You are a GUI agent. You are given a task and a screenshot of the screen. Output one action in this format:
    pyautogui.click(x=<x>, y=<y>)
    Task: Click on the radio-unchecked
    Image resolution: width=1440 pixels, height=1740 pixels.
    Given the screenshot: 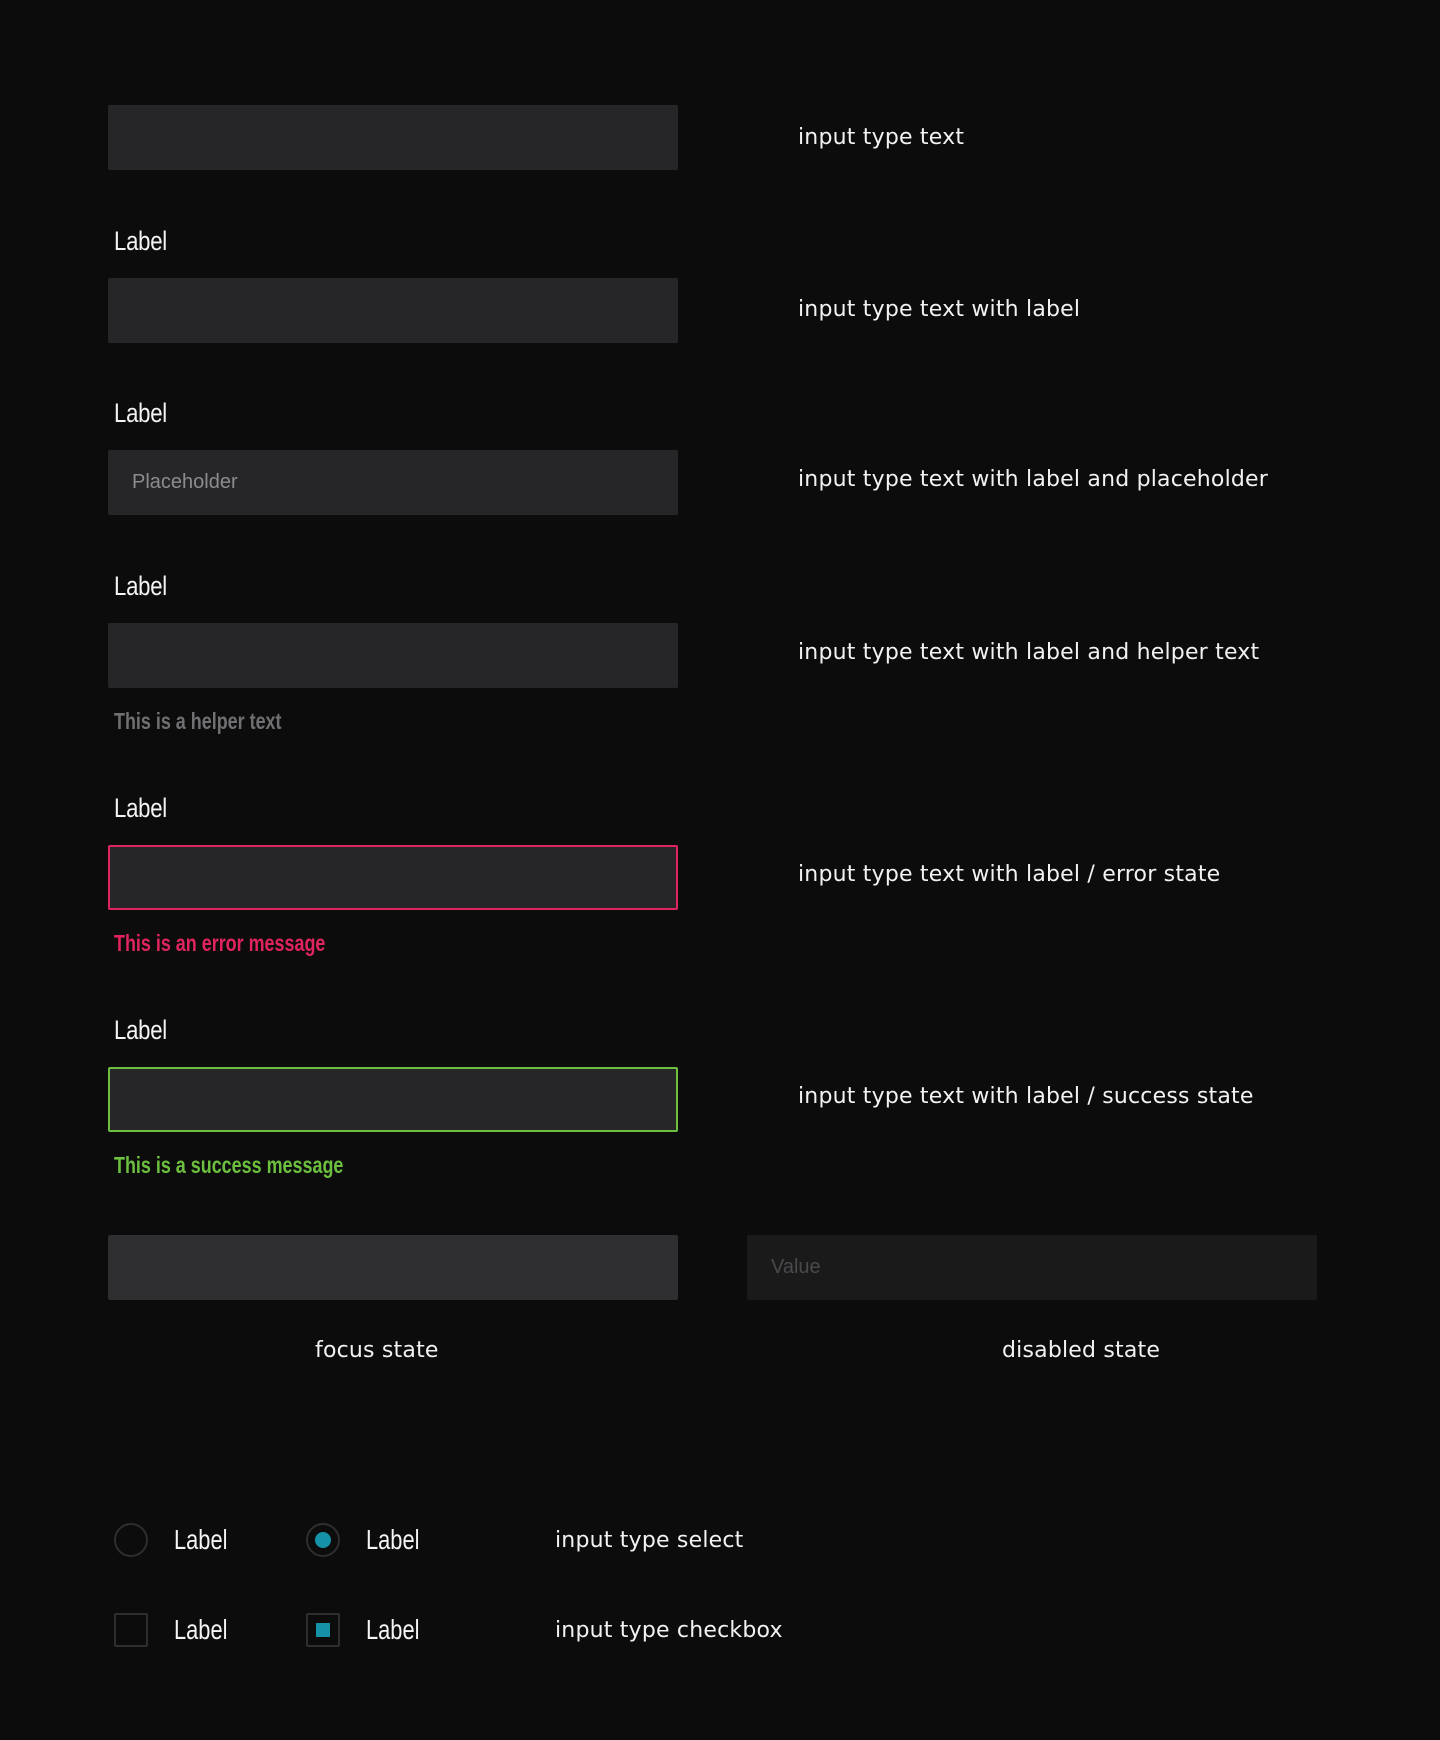 What is the action you would take?
    pyautogui.click(x=131, y=1540)
    